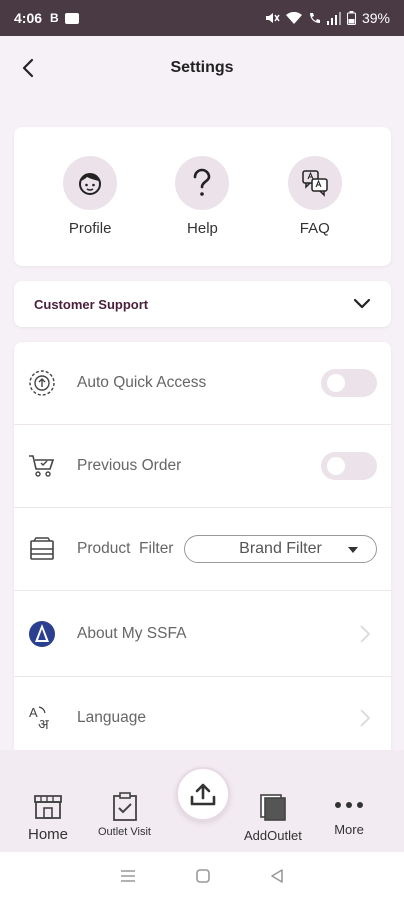  What do you see at coordinates (48, 834) in the screenshot?
I see `nav-home-label: Home` at bounding box center [48, 834].